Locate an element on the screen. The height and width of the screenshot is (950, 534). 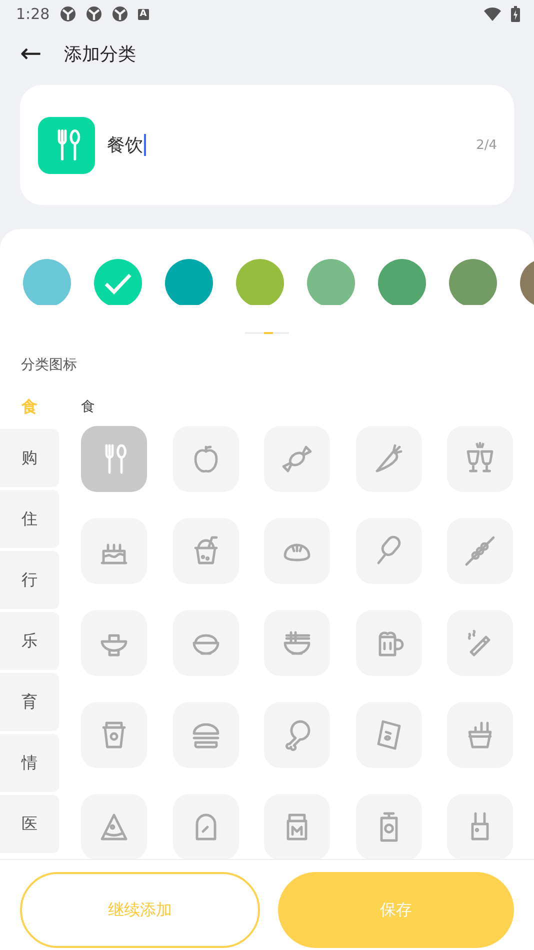
notification-icon: A is located at coordinates (143, 14).